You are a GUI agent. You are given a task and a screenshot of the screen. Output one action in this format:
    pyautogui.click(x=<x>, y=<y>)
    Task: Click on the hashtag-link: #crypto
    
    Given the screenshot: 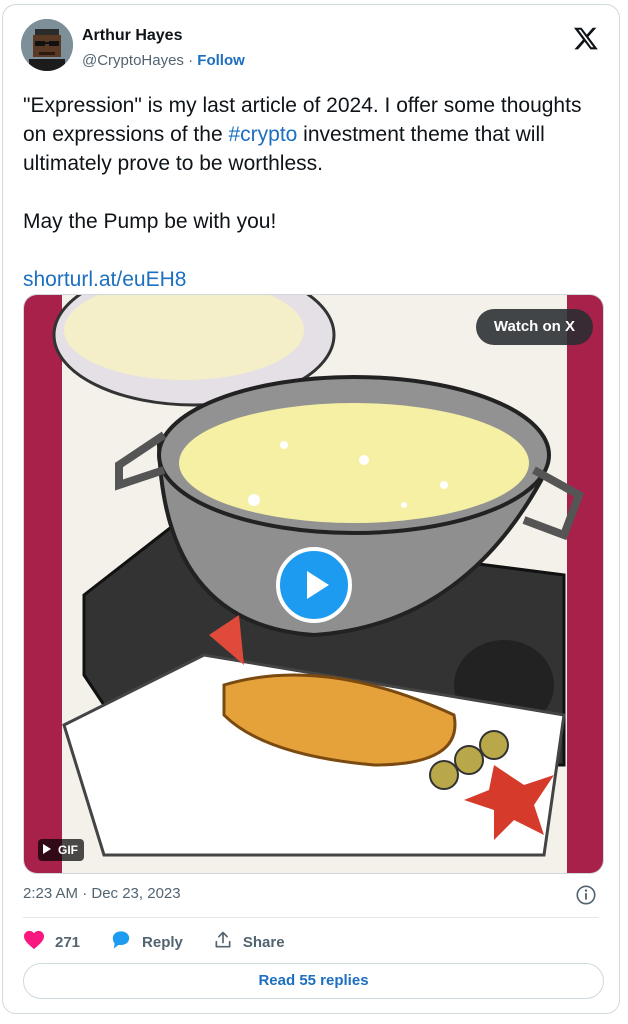 What is the action you would take?
    pyautogui.click(x=262, y=134)
    